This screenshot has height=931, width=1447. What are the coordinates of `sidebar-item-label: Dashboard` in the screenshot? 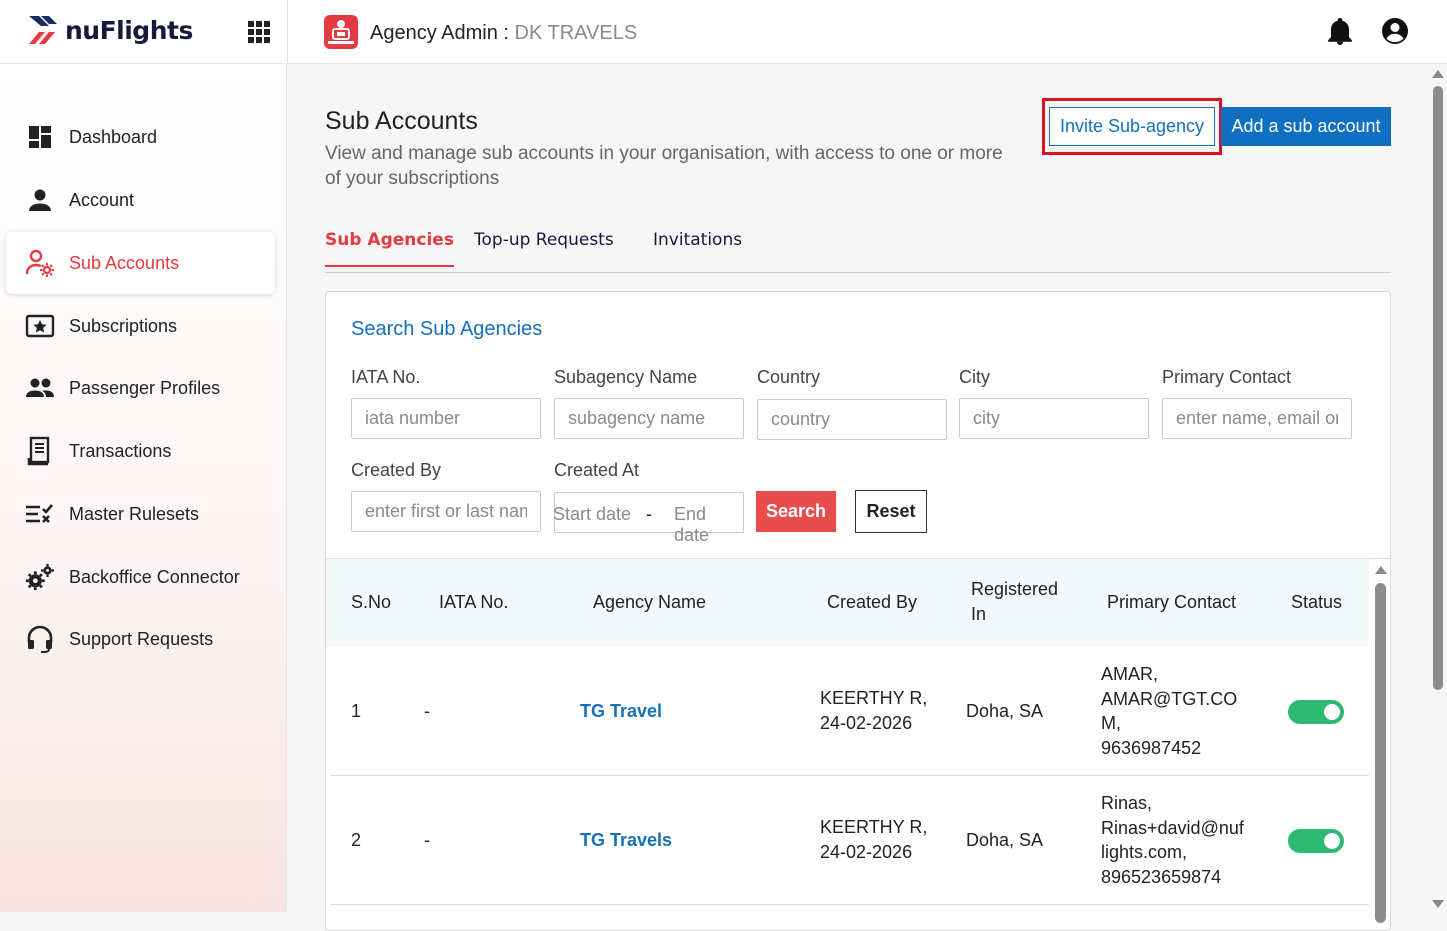 It's located at (113, 136).